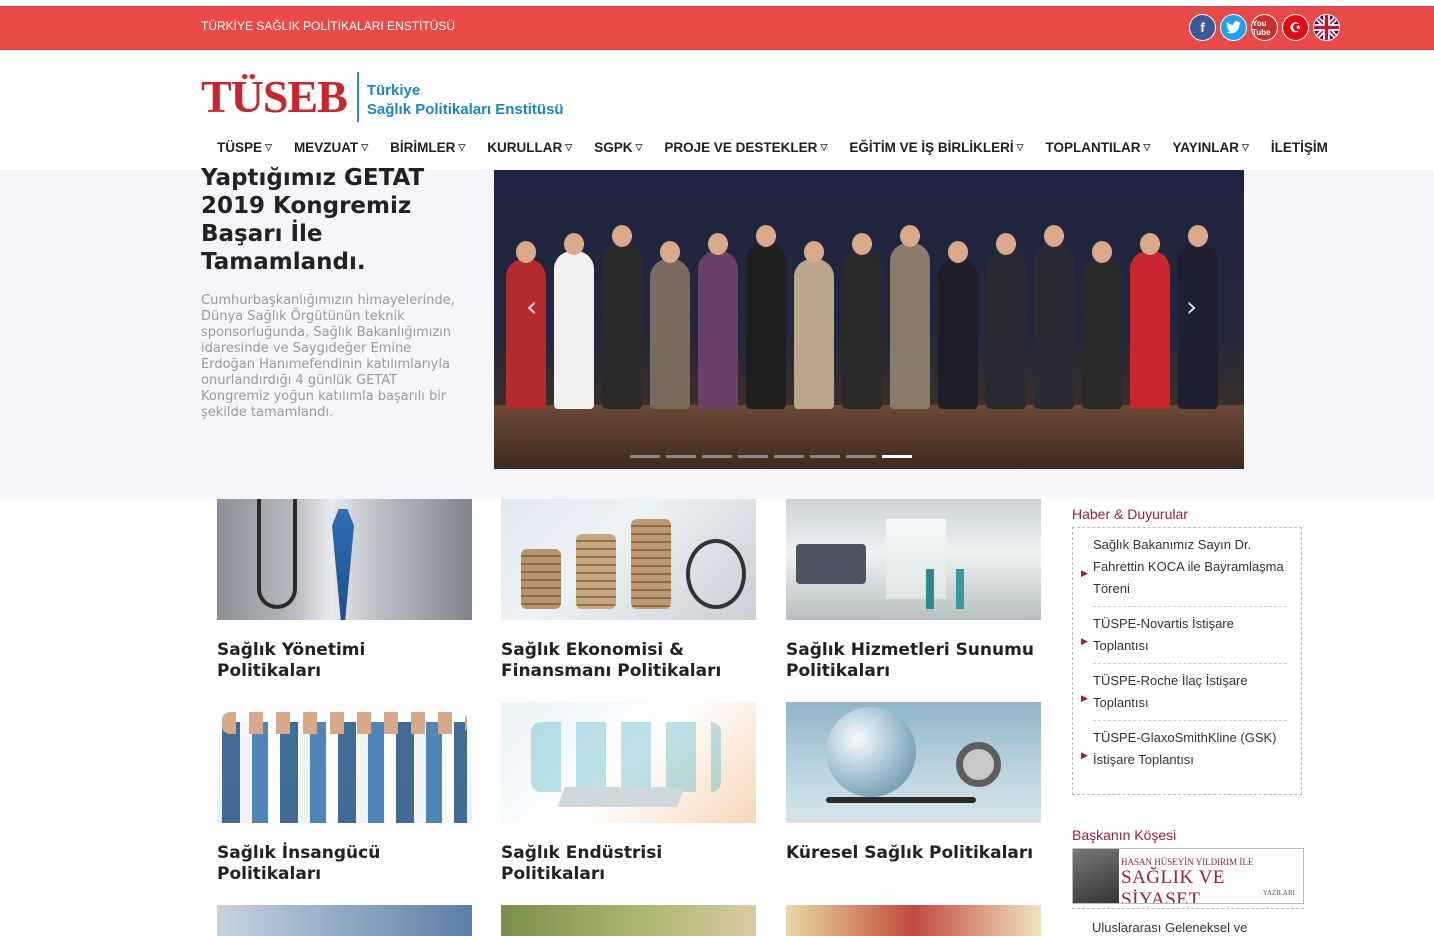 The image size is (1434, 936). What do you see at coordinates (1130, 514) in the screenshot?
I see `news-heading: Haber & Duyurular` at bounding box center [1130, 514].